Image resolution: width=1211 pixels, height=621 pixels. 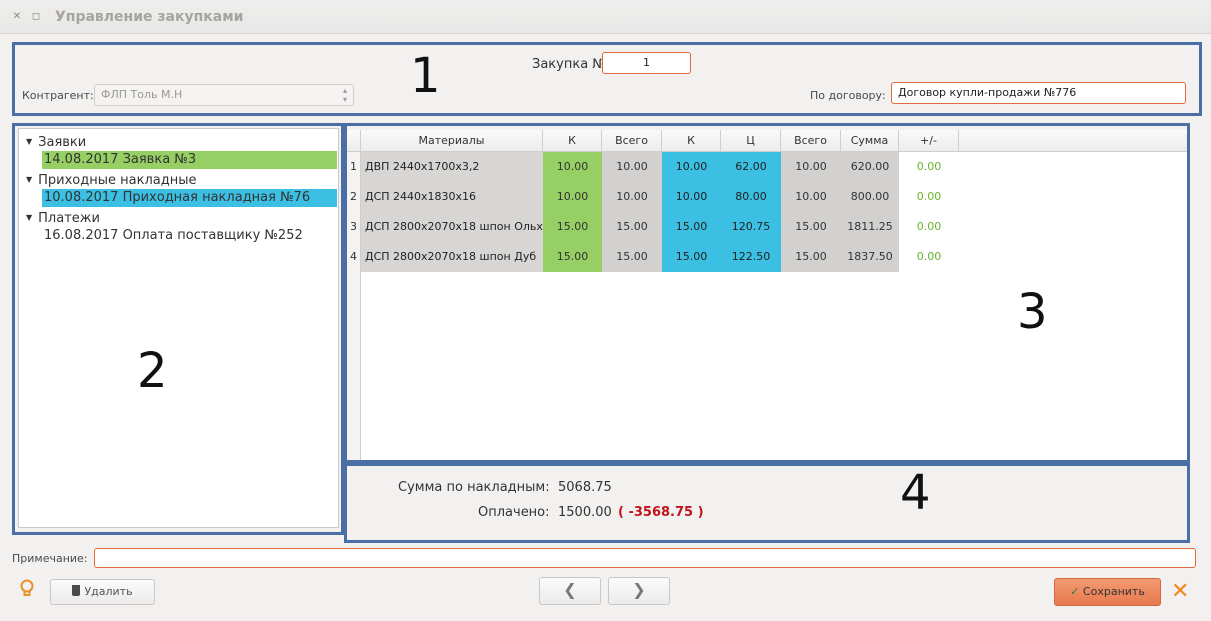 What do you see at coordinates (751, 167) in the screenshot?
I see `price-cell: 62.00` at bounding box center [751, 167].